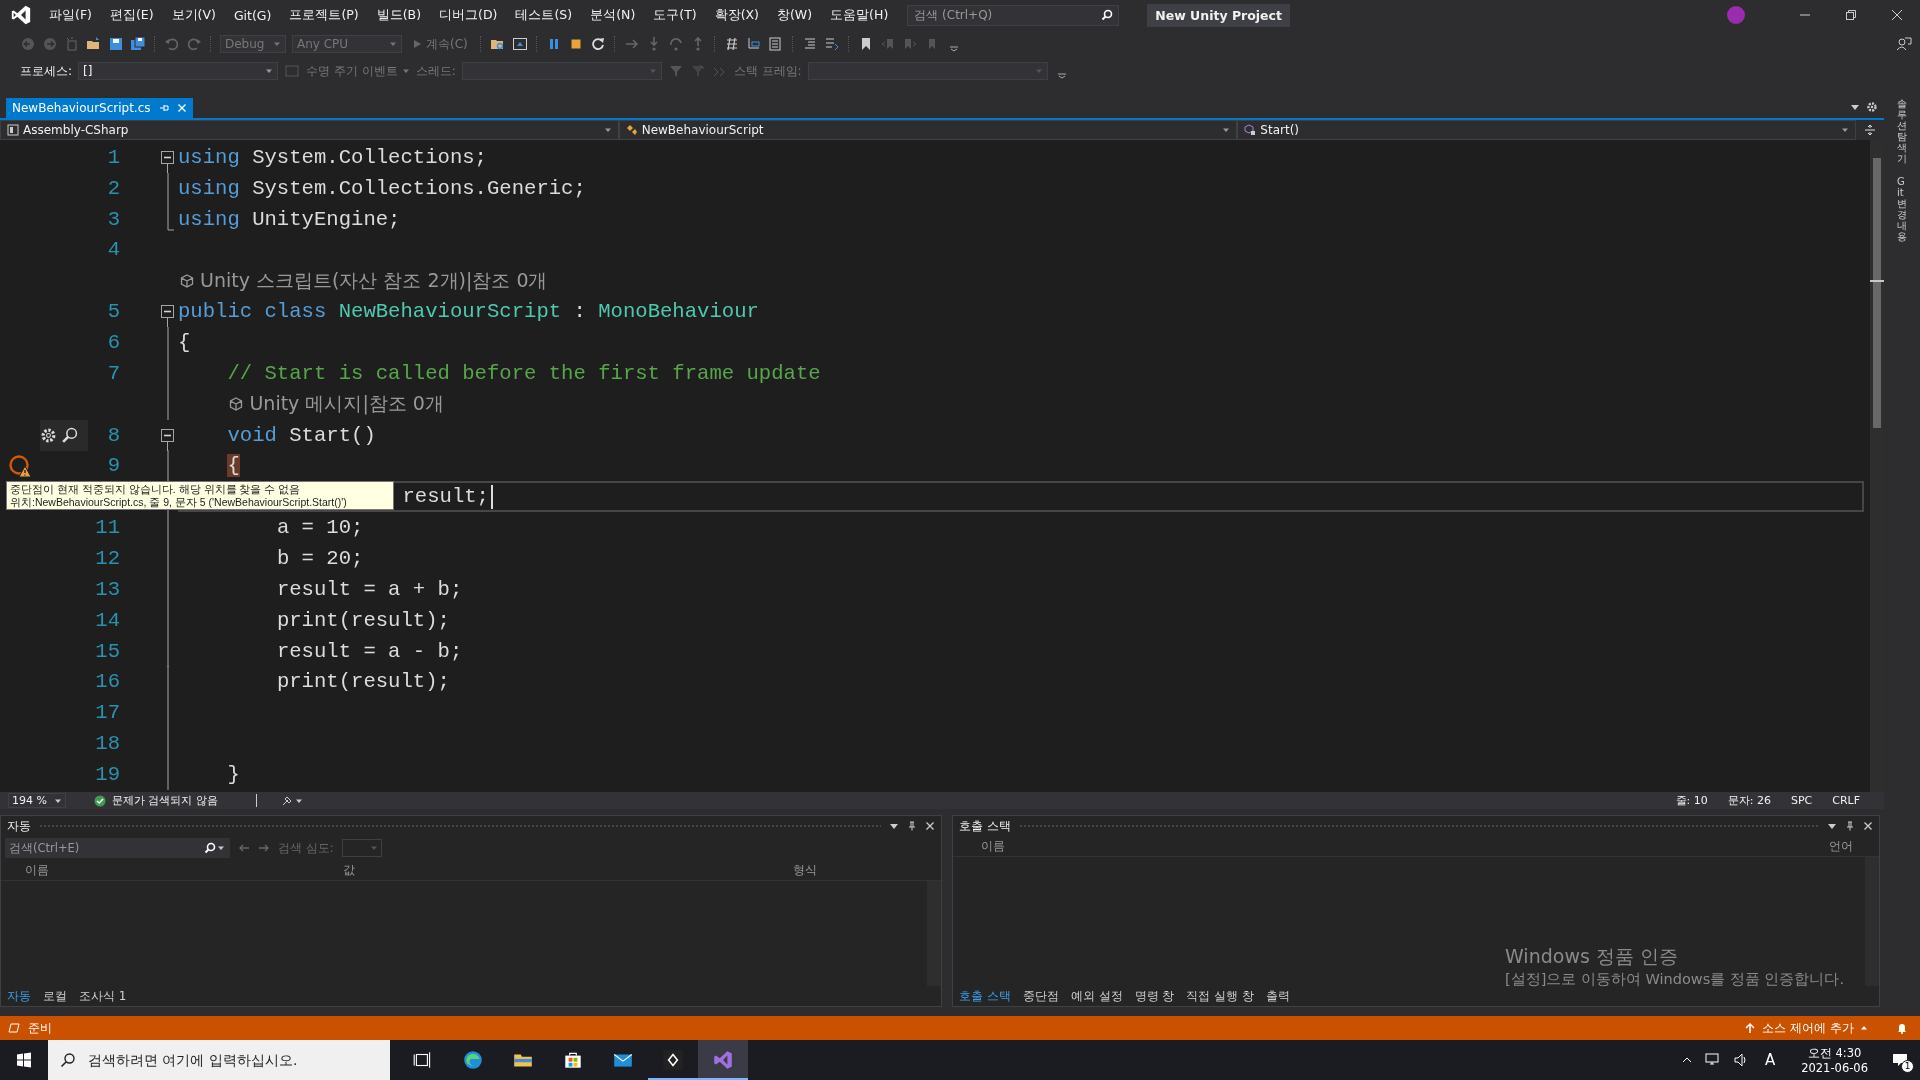  What do you see at coordinates (233, 774) in the screenshot?
I see `code-line: }` at bounding box center [233, 774].